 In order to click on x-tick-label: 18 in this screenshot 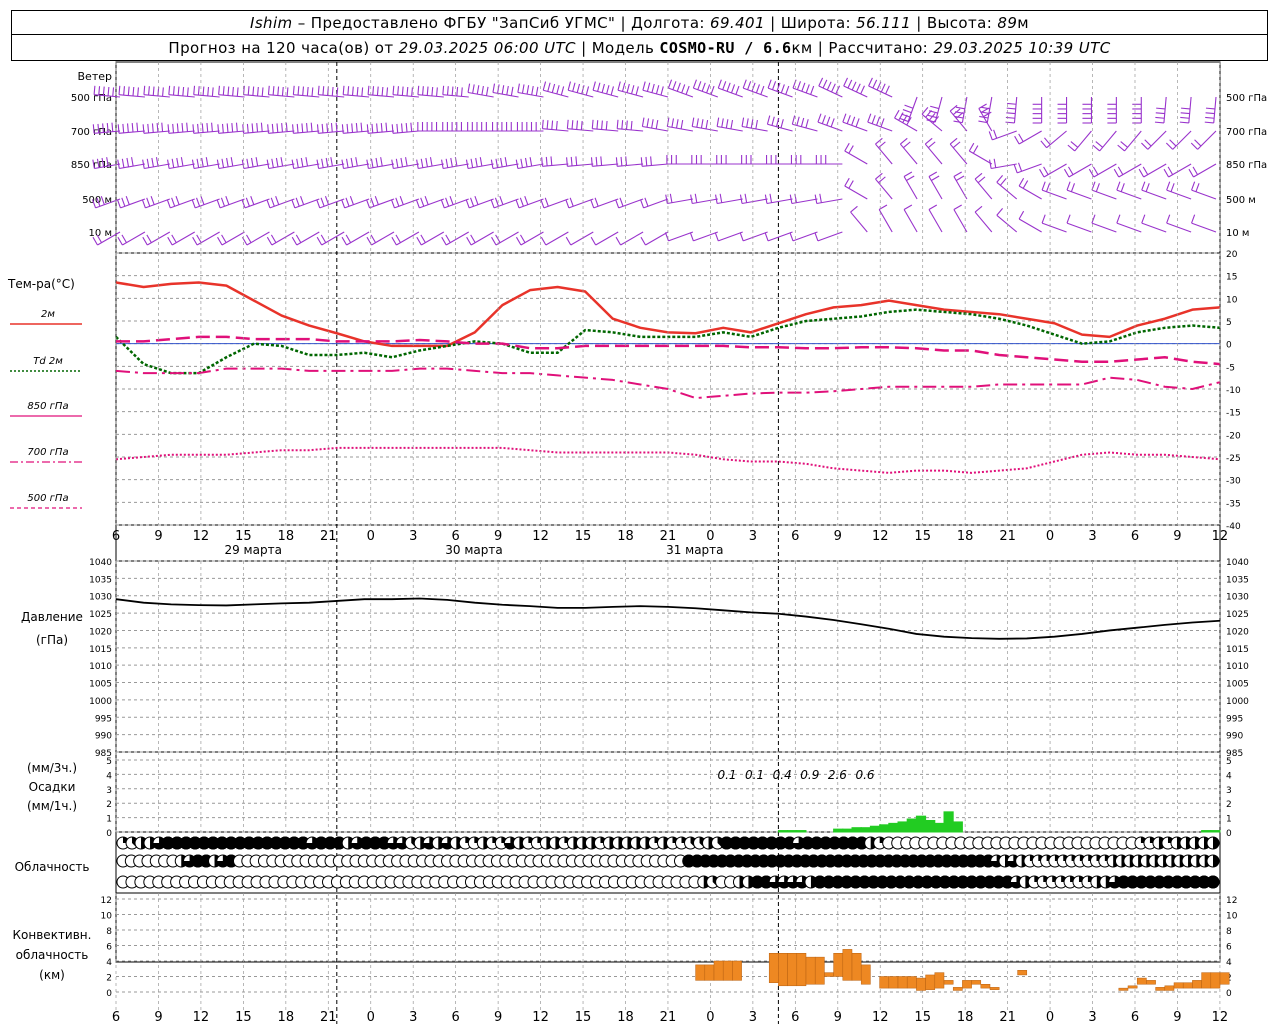, I will do `click(286, 536)`.